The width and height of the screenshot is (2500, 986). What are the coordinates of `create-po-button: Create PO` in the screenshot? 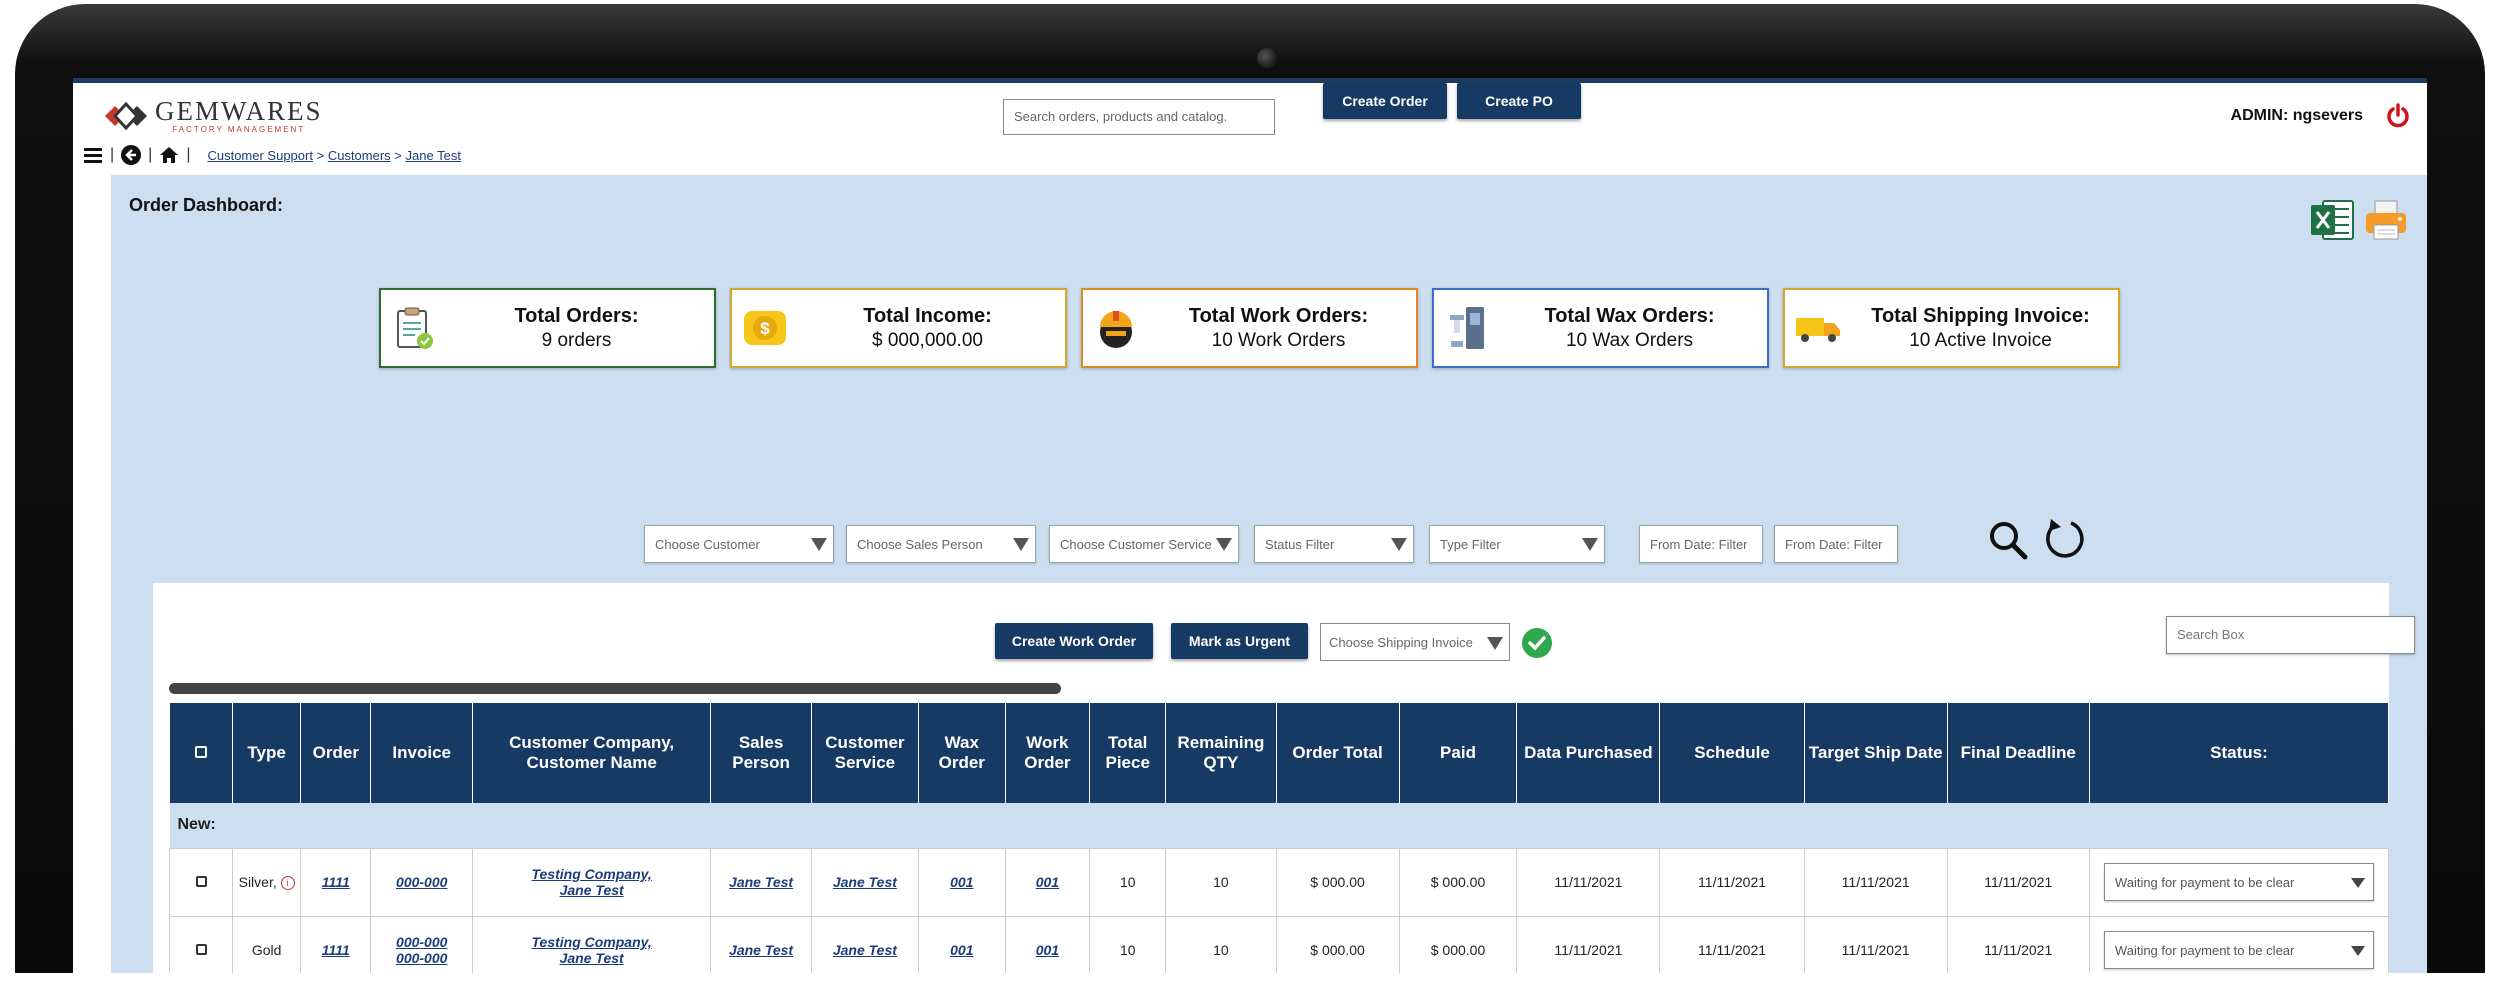 It's located at (1519, 101).